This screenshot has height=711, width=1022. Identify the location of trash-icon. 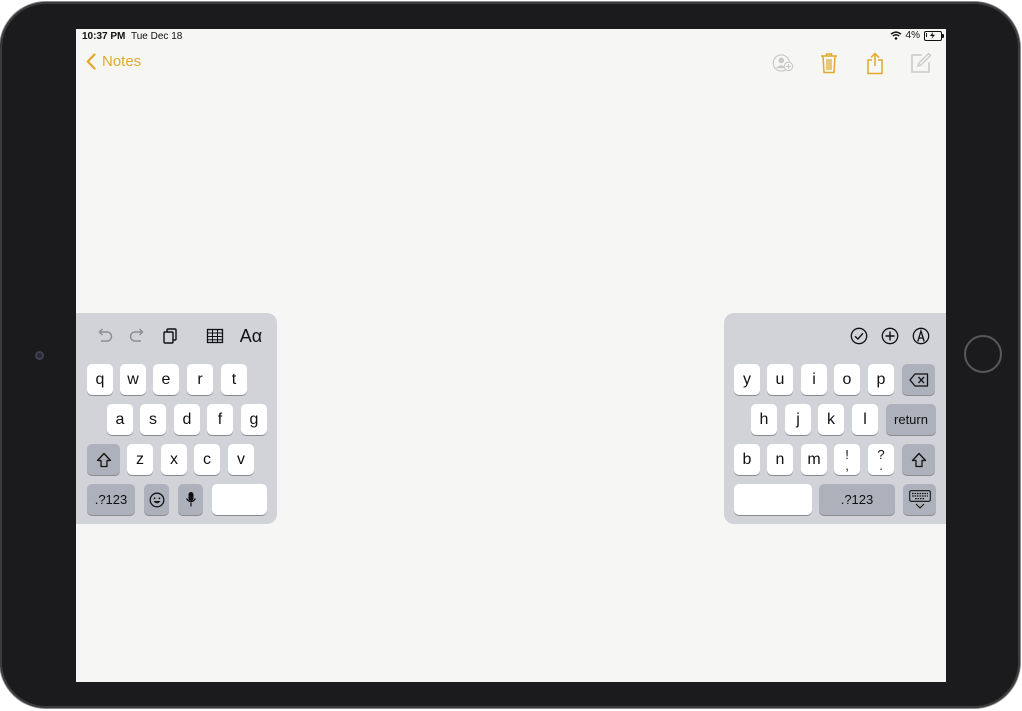
(829, 63).